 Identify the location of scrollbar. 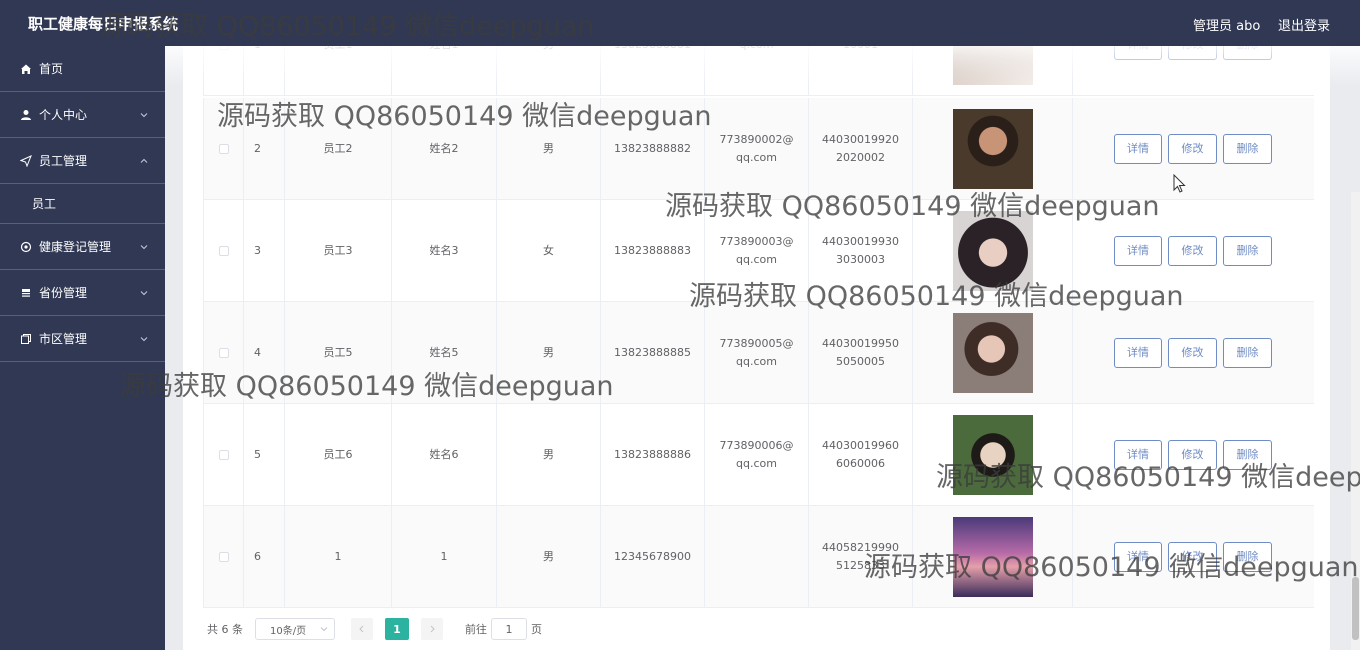
(1355, 421).